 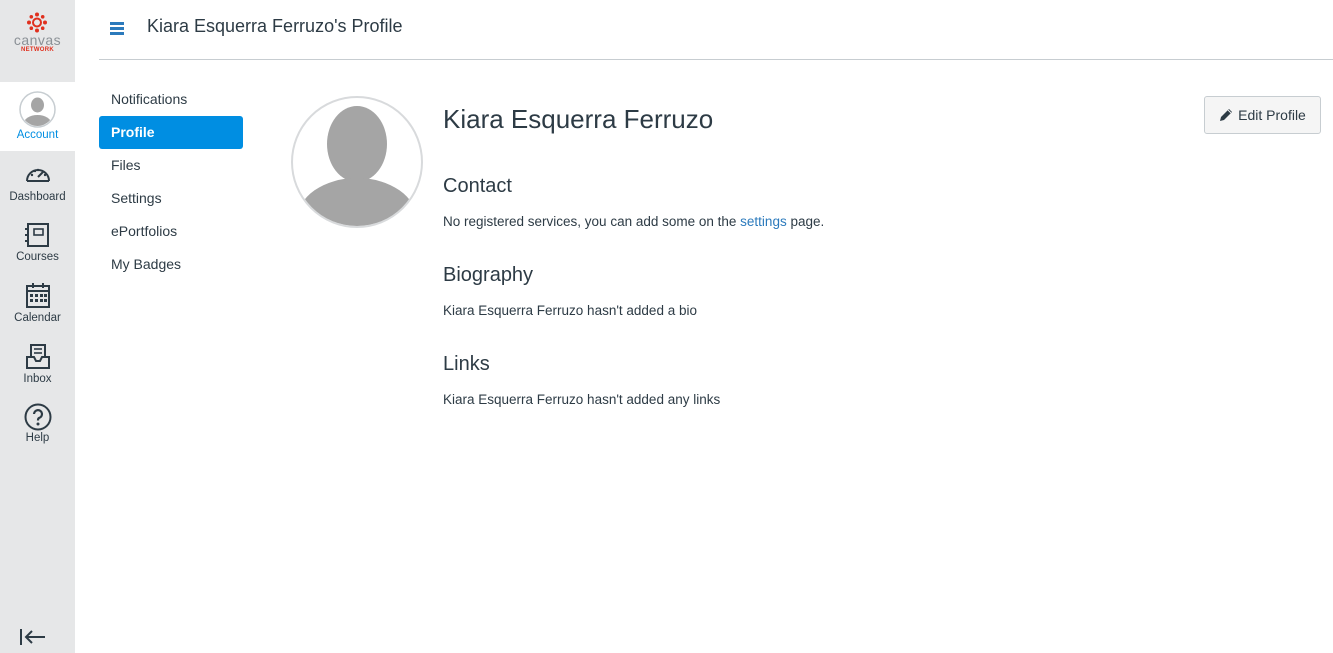 What do you see at coordinates (1226, 115) in the screenshot?
I see `pencil-icon` at bounding box center [1226, 115].